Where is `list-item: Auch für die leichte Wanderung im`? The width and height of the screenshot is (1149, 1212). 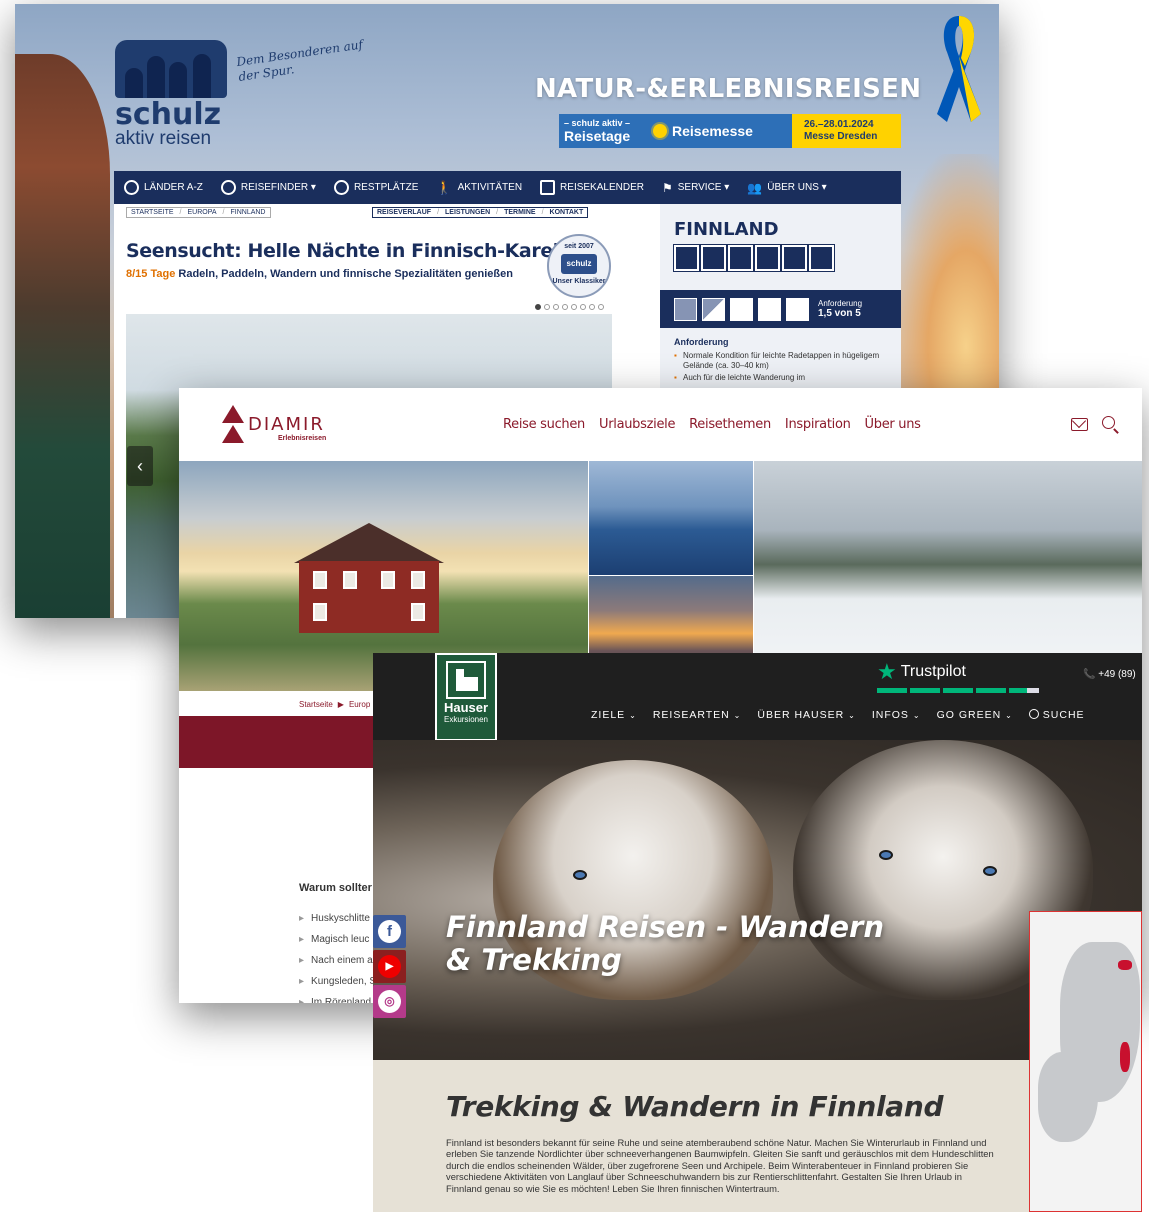
list-item: Auch für die leichte Wanderung im is located at coordinates (781, 378).